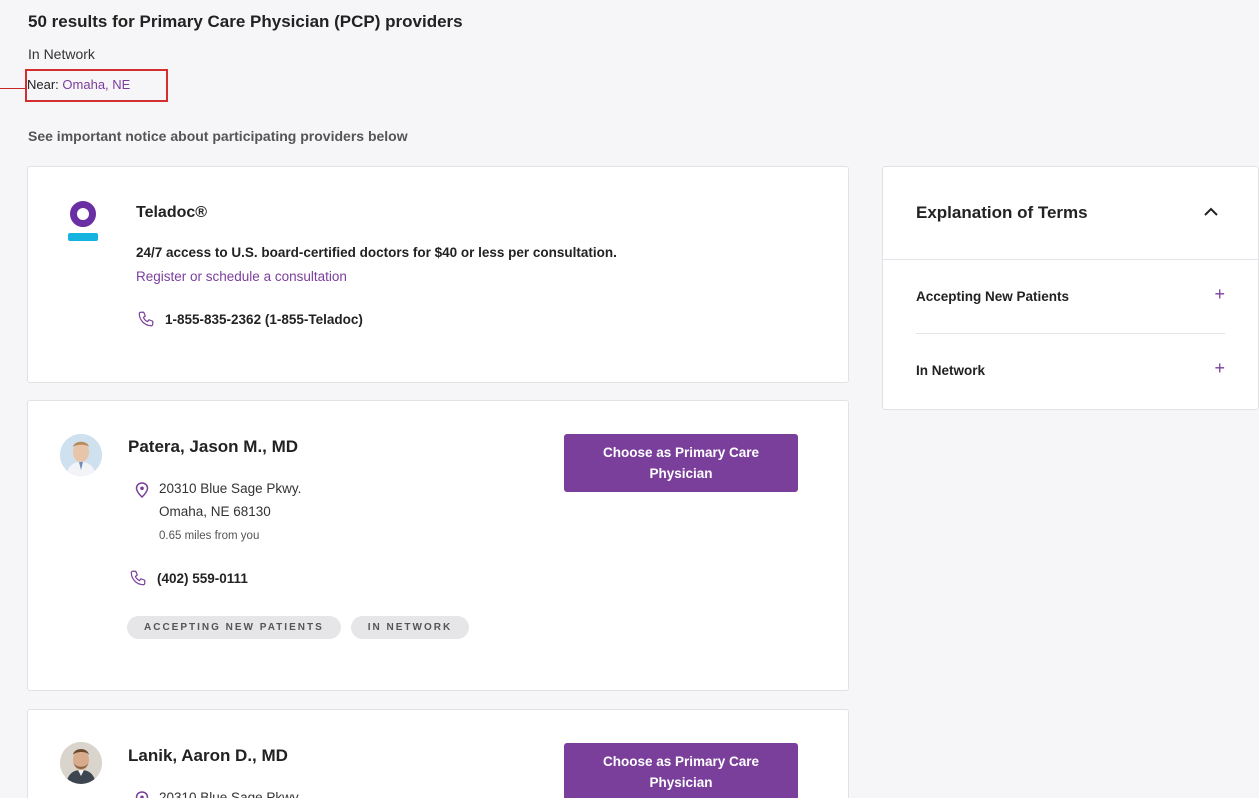 The image size is (1259, 798). Describe the element at coordinates (1002, 212) in the screenshot. I see `terms-title: Explanation of Terms` at that location.